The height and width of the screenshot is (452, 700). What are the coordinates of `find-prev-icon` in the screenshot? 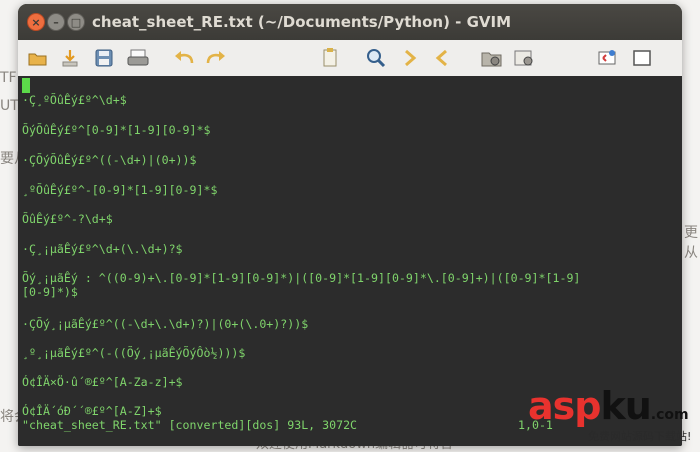 It's located at (442, 58).